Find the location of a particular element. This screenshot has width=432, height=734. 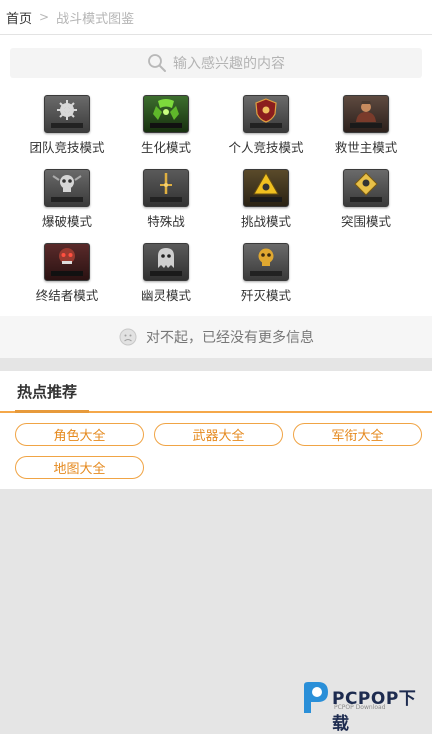

breadcrumb: 首页 > 战斗模式图鉴 is located at coordinates (216, 17).